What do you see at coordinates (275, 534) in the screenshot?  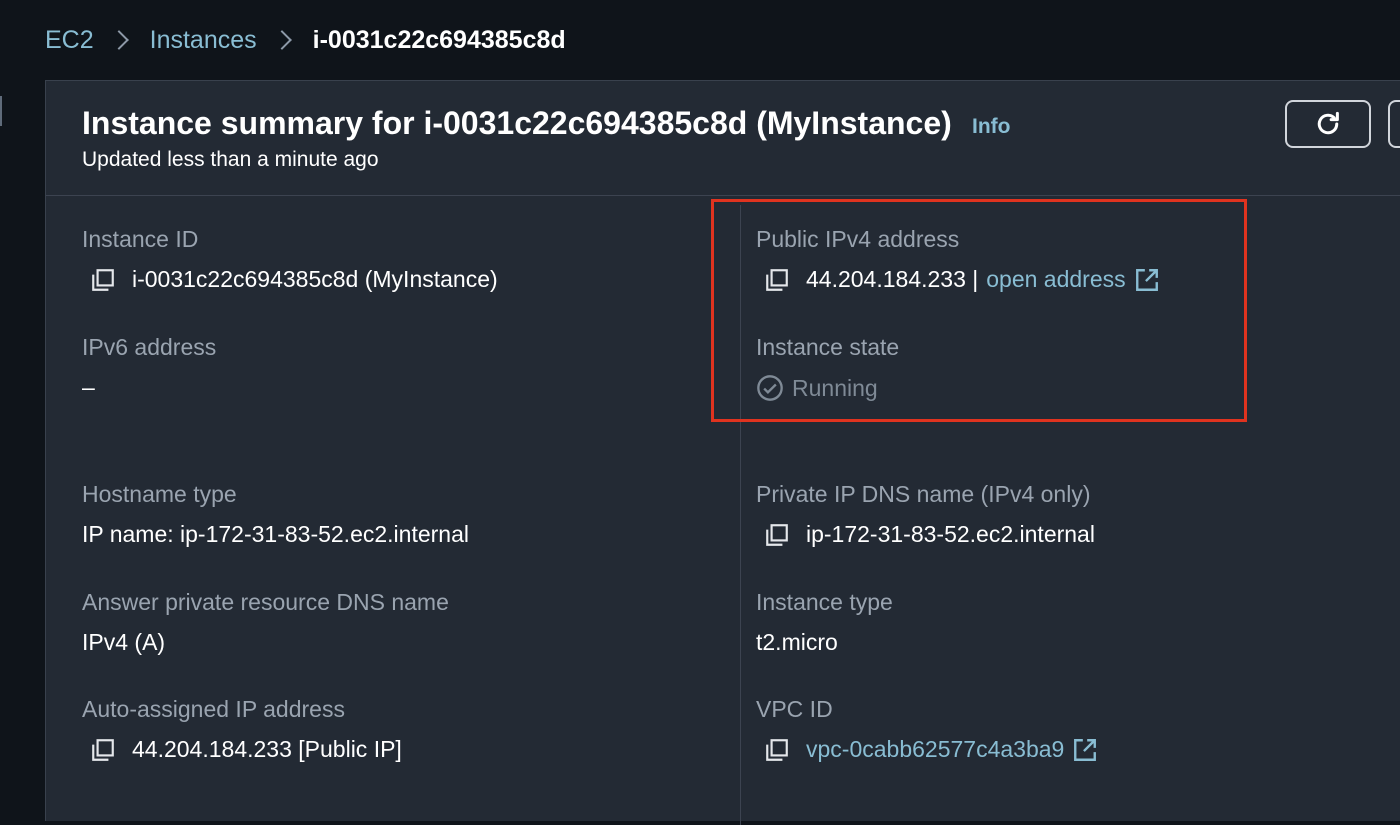 I see `hostname-type-value: IP name: ip-172-31-83-52.ec2.internal` at bounding box center [275, 534].